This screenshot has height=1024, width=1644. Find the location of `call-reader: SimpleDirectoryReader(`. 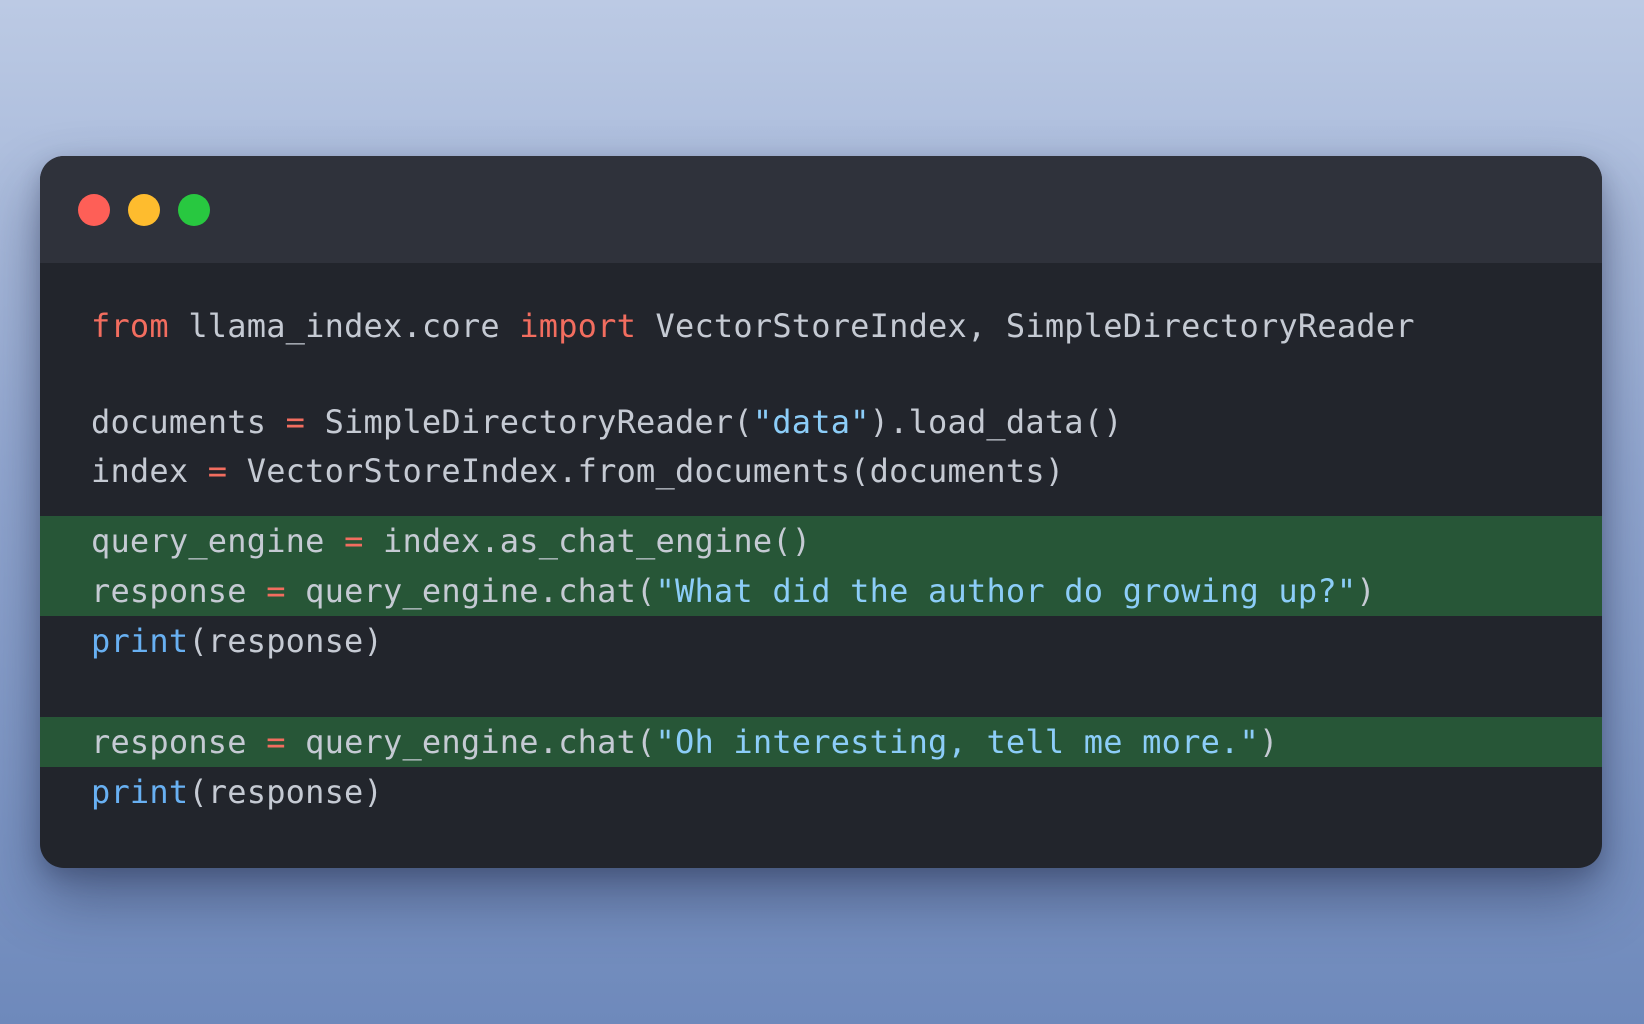

call-reader: SimpleDirectoryReader( is located at coordinates (529, 422).